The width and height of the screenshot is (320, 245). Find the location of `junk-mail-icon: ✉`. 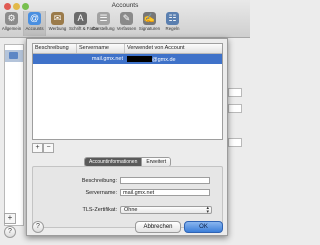

junk-mail-icon: ✉ is located at coordinates (57, 18).